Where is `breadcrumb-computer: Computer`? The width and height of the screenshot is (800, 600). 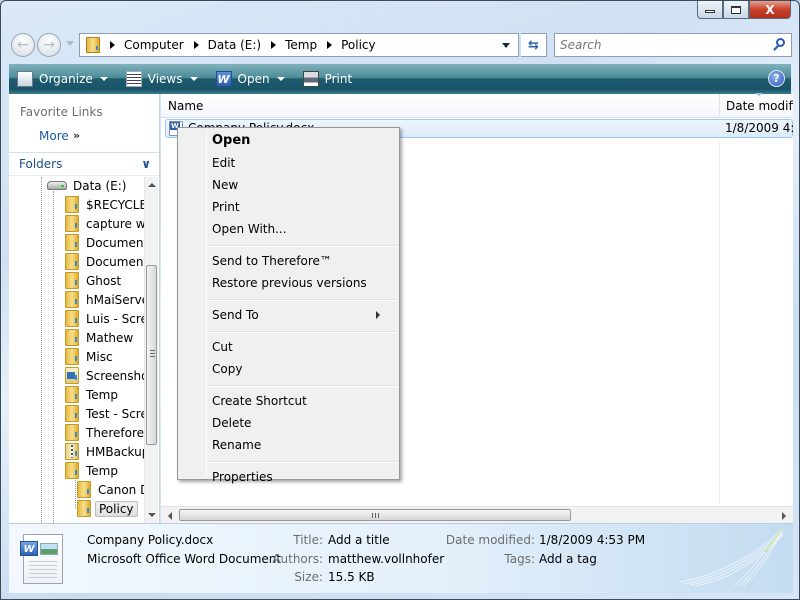
breadcrumb-computer: Computer is located at coordinates (147, 45).